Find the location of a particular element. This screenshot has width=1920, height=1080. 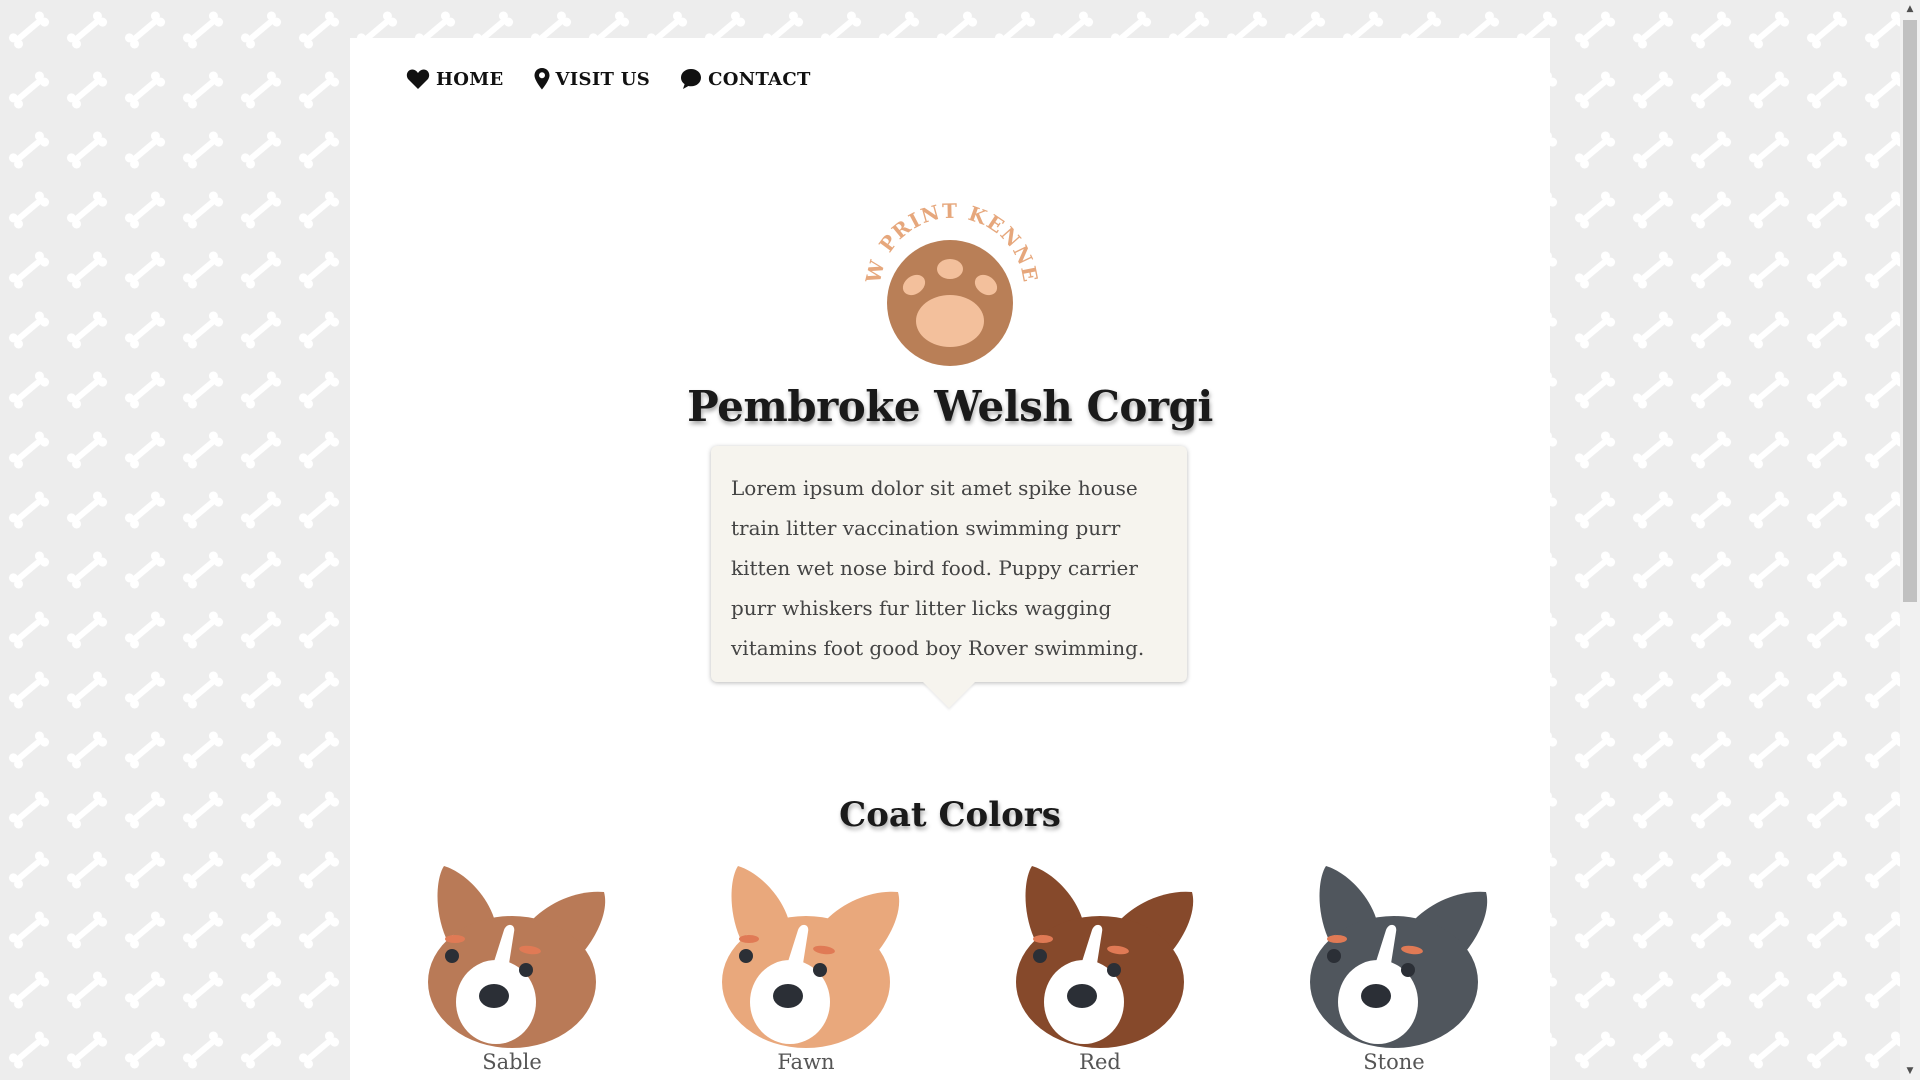

coat-color-card-fawn: Fawn is located at coordinates (806, 967).